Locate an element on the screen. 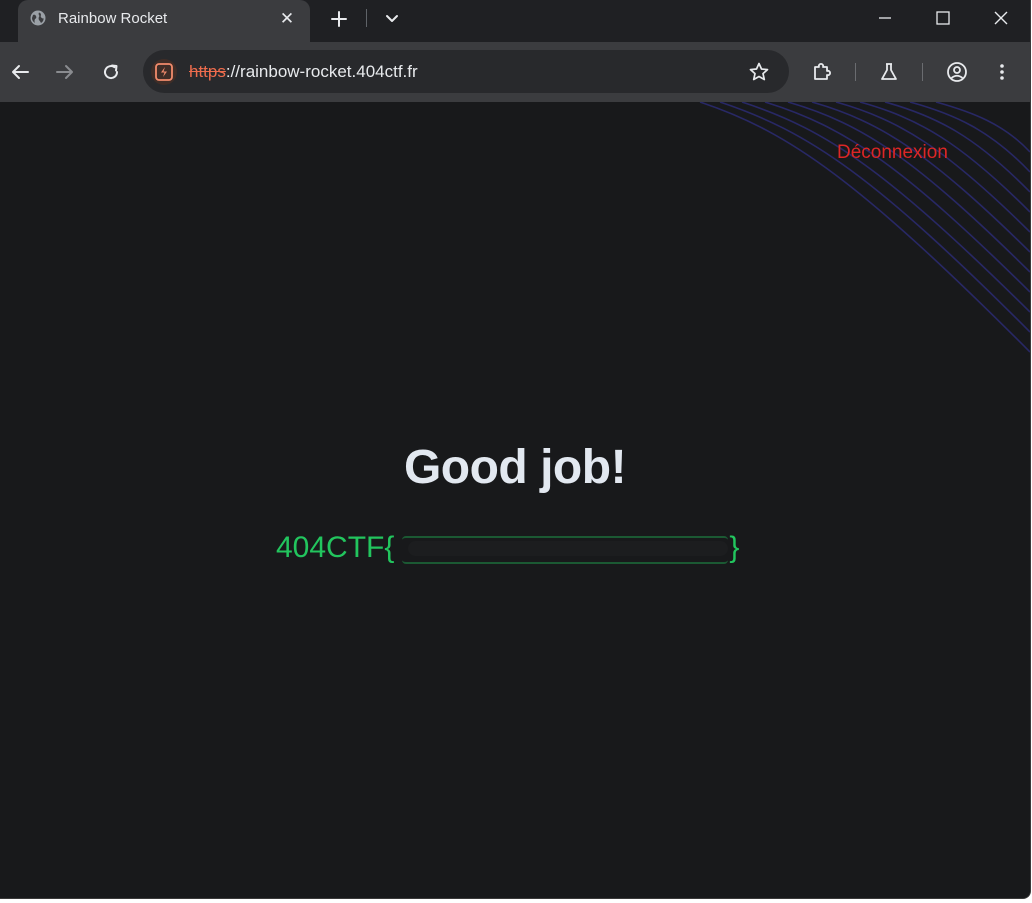 The width and height of the screenshot is (1032, 903). bookmark-button is located at coordinates (759, 72).